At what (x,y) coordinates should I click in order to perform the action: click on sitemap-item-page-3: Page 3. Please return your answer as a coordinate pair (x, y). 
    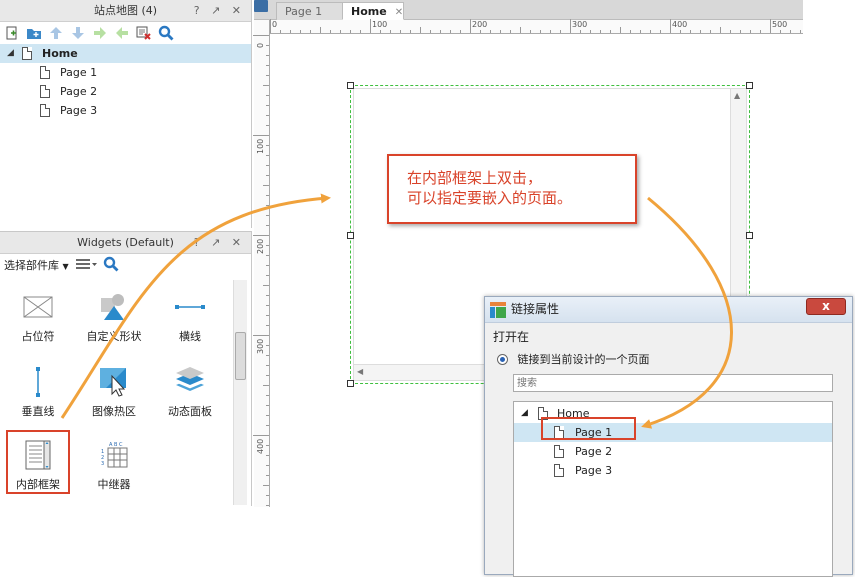
    Looking at the image, I should click on (125, 110).